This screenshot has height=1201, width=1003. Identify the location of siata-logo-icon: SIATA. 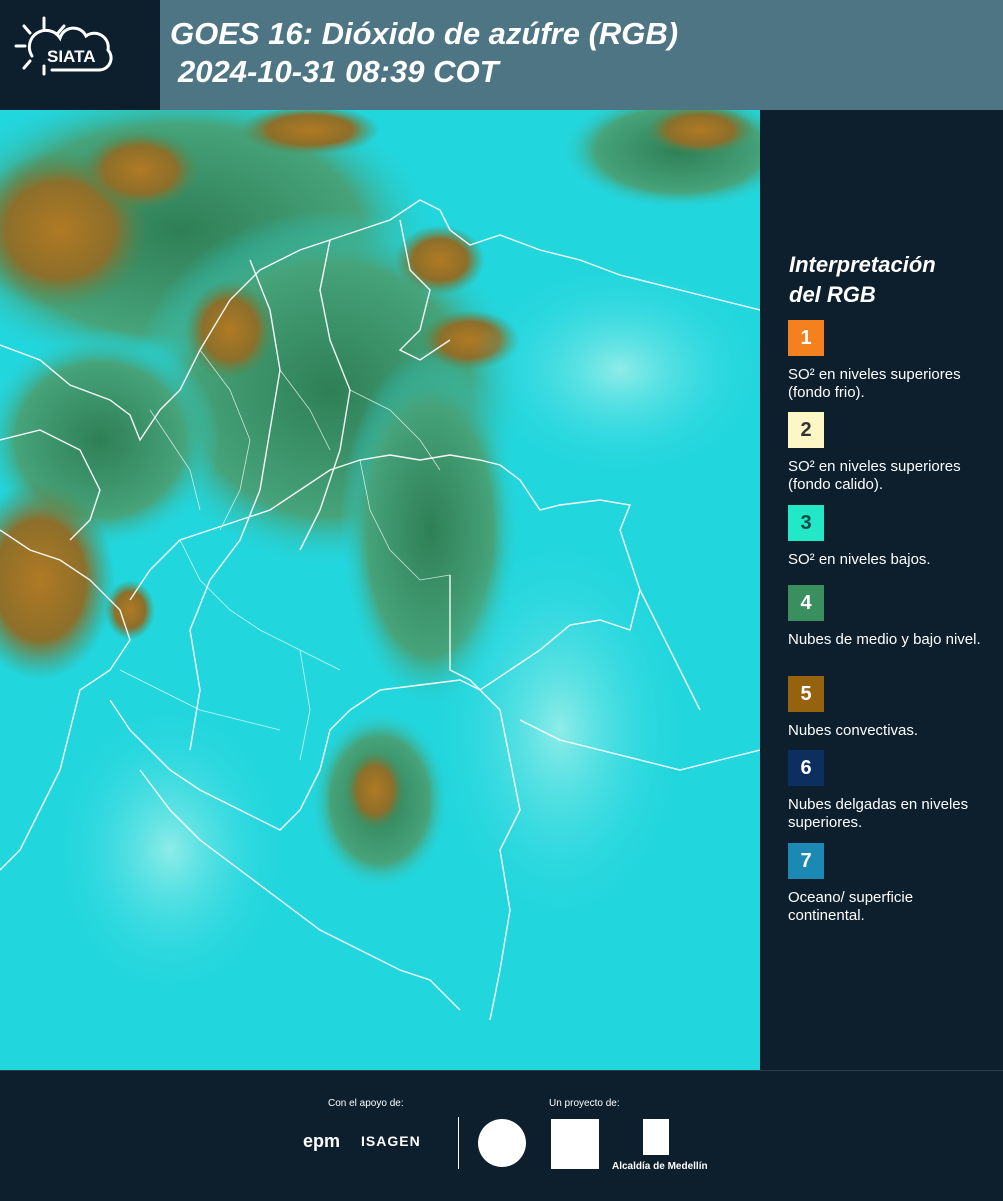
(63, 46).